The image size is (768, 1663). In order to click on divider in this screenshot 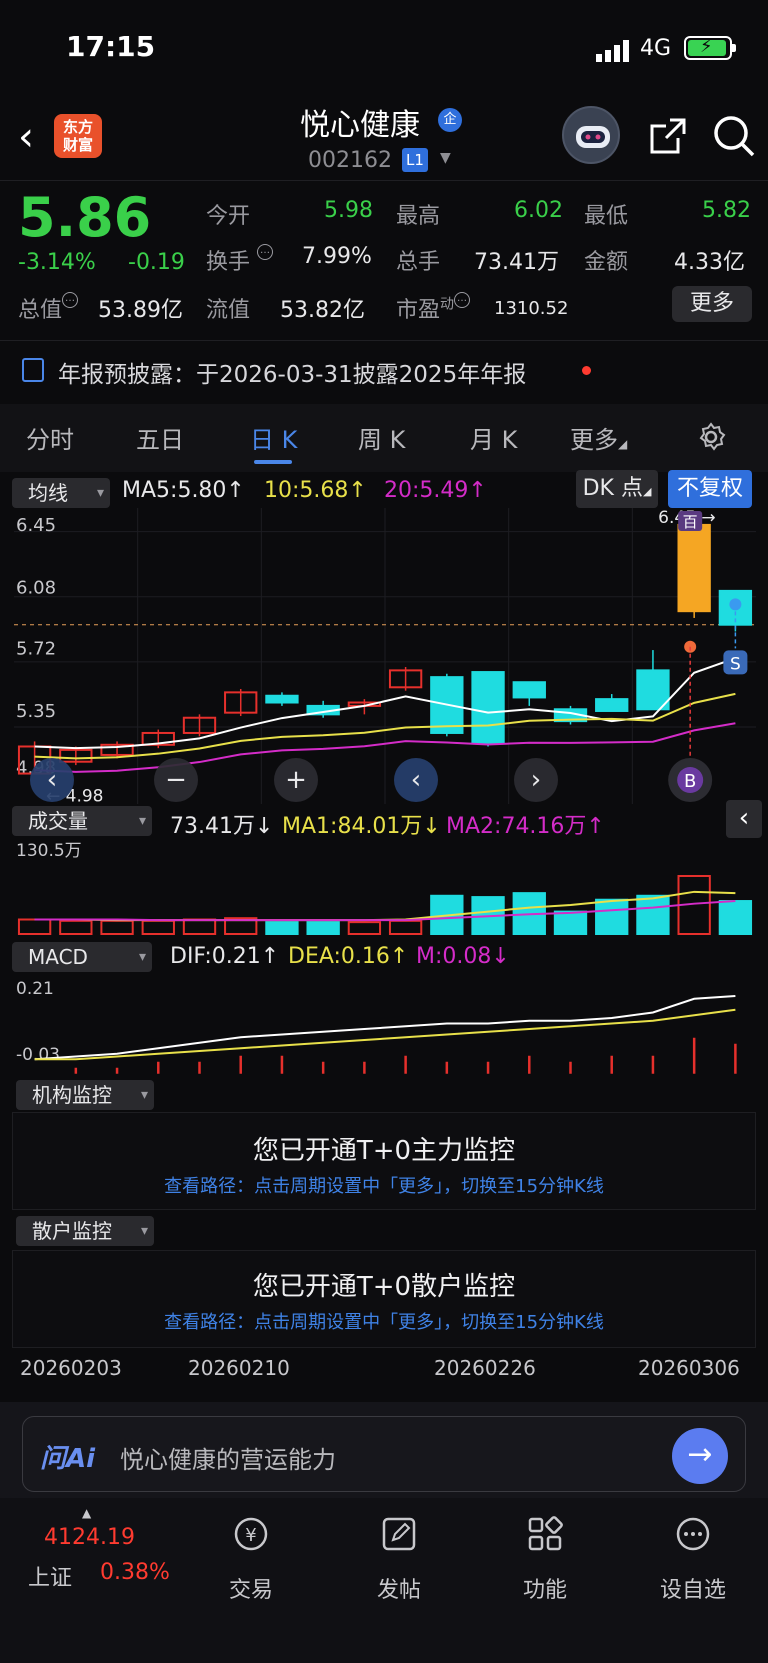, I will do `click(384, 180)`.